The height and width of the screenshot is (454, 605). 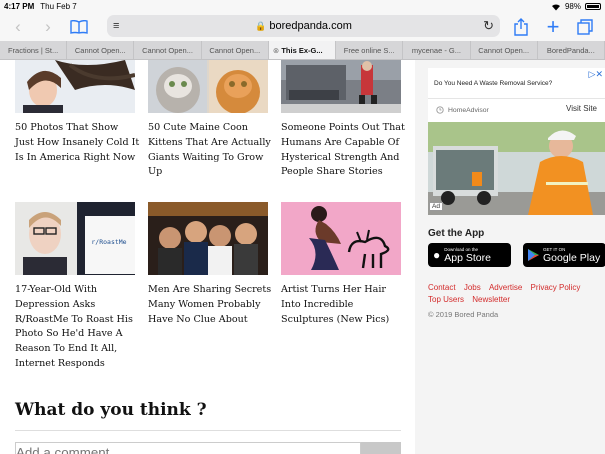 I want to click on footer-link-jobs: Jobs, so click(x=472, y=288).